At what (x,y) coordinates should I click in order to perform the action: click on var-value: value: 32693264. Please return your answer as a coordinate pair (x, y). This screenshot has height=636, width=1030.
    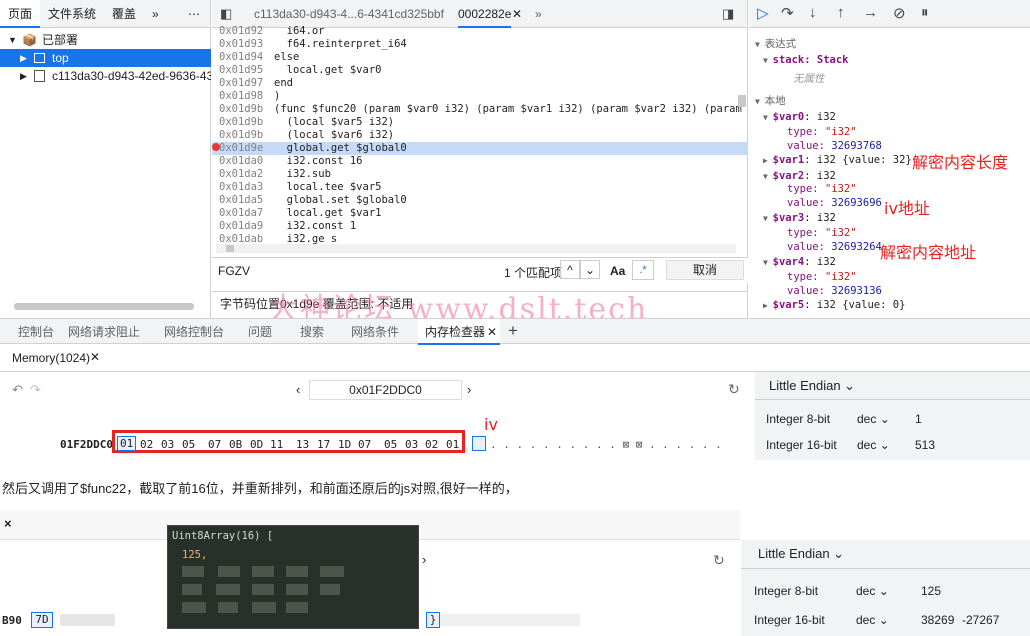
    Looking at the image, I should click on (834, 247).